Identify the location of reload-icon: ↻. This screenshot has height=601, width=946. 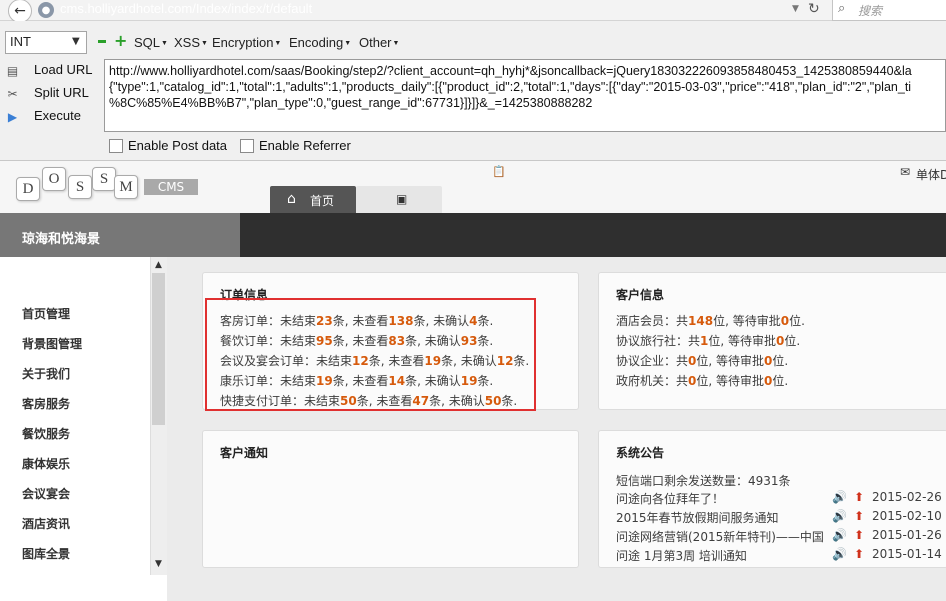
(814, 9).